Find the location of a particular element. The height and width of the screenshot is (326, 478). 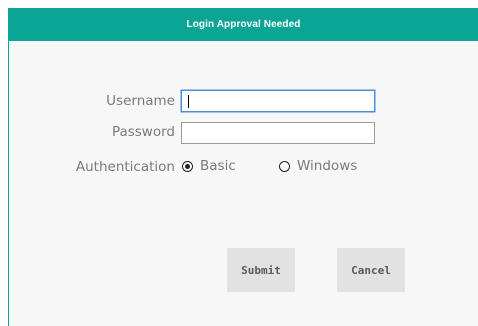

cancel-button: Cancel is located at coordinates (371, 270).